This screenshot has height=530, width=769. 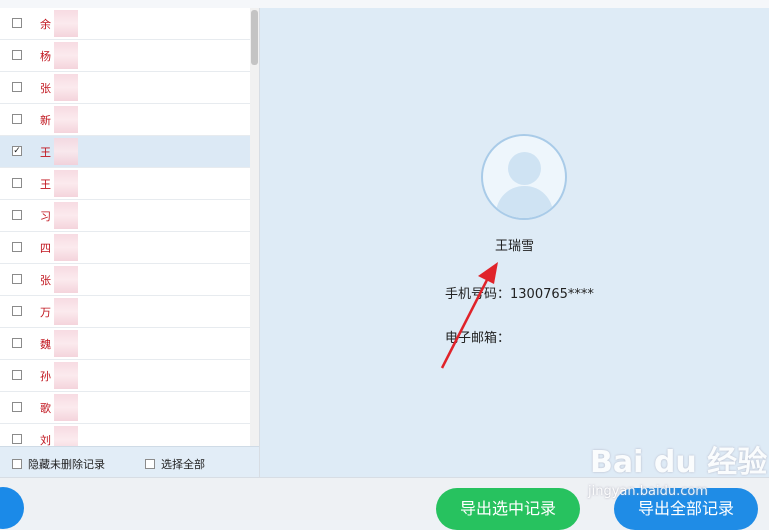 What do you see at coordinates (45, 56) in the screenshot?
I see `contact-name-label: 杨` at bounding box center [45, 56].